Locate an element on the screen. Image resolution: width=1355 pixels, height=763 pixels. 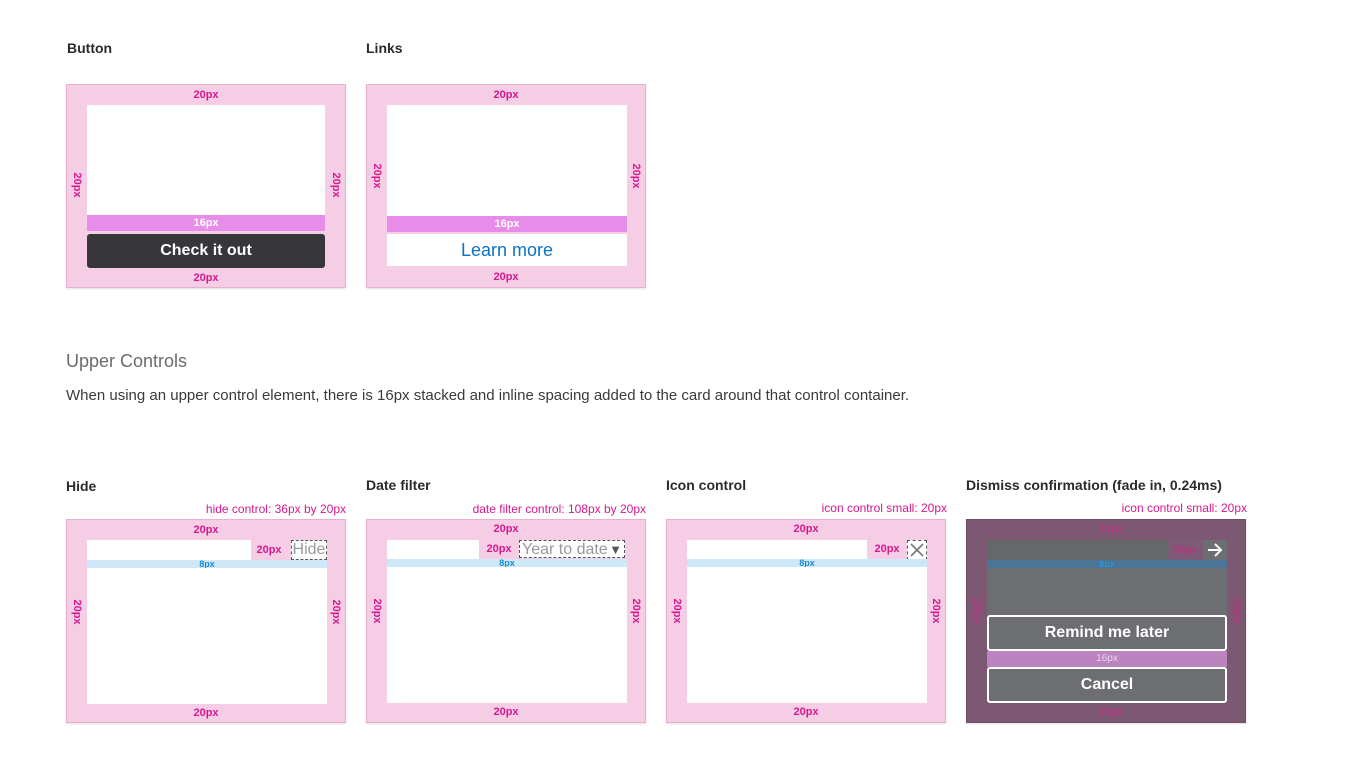
arrow-right-icon is located at coordinates (1215, 550).